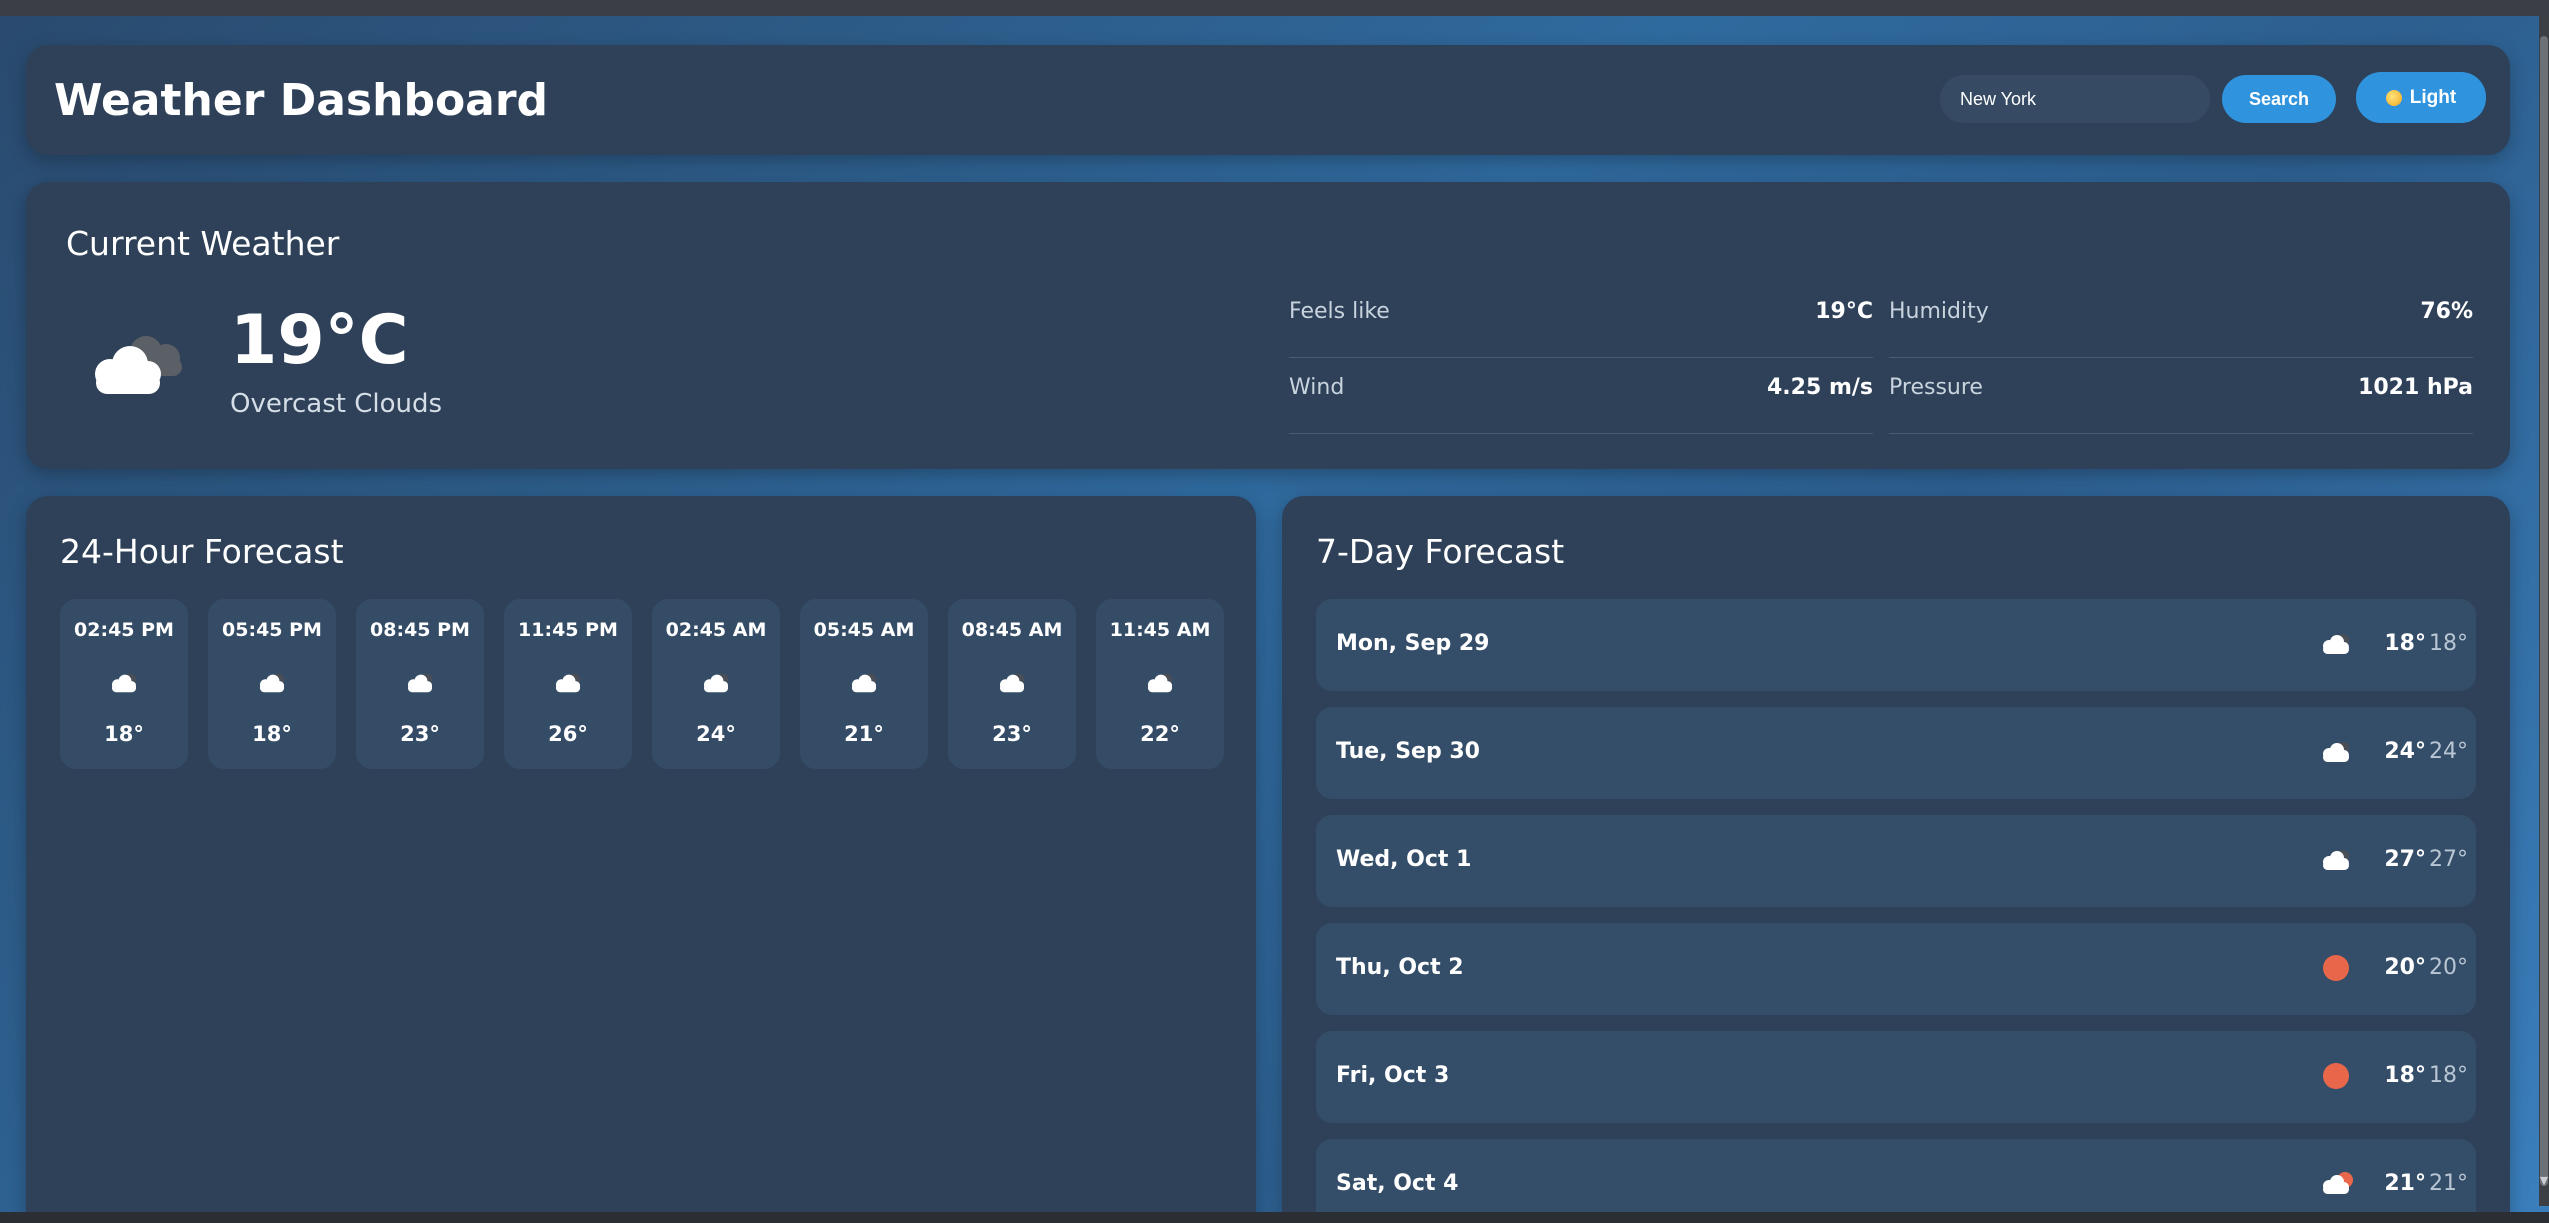  What do you see at coordinates (1393, 1075) in the screenshot?
I see `daily-date: Fri, Oct 3` at bounding box center [1393, 1075].